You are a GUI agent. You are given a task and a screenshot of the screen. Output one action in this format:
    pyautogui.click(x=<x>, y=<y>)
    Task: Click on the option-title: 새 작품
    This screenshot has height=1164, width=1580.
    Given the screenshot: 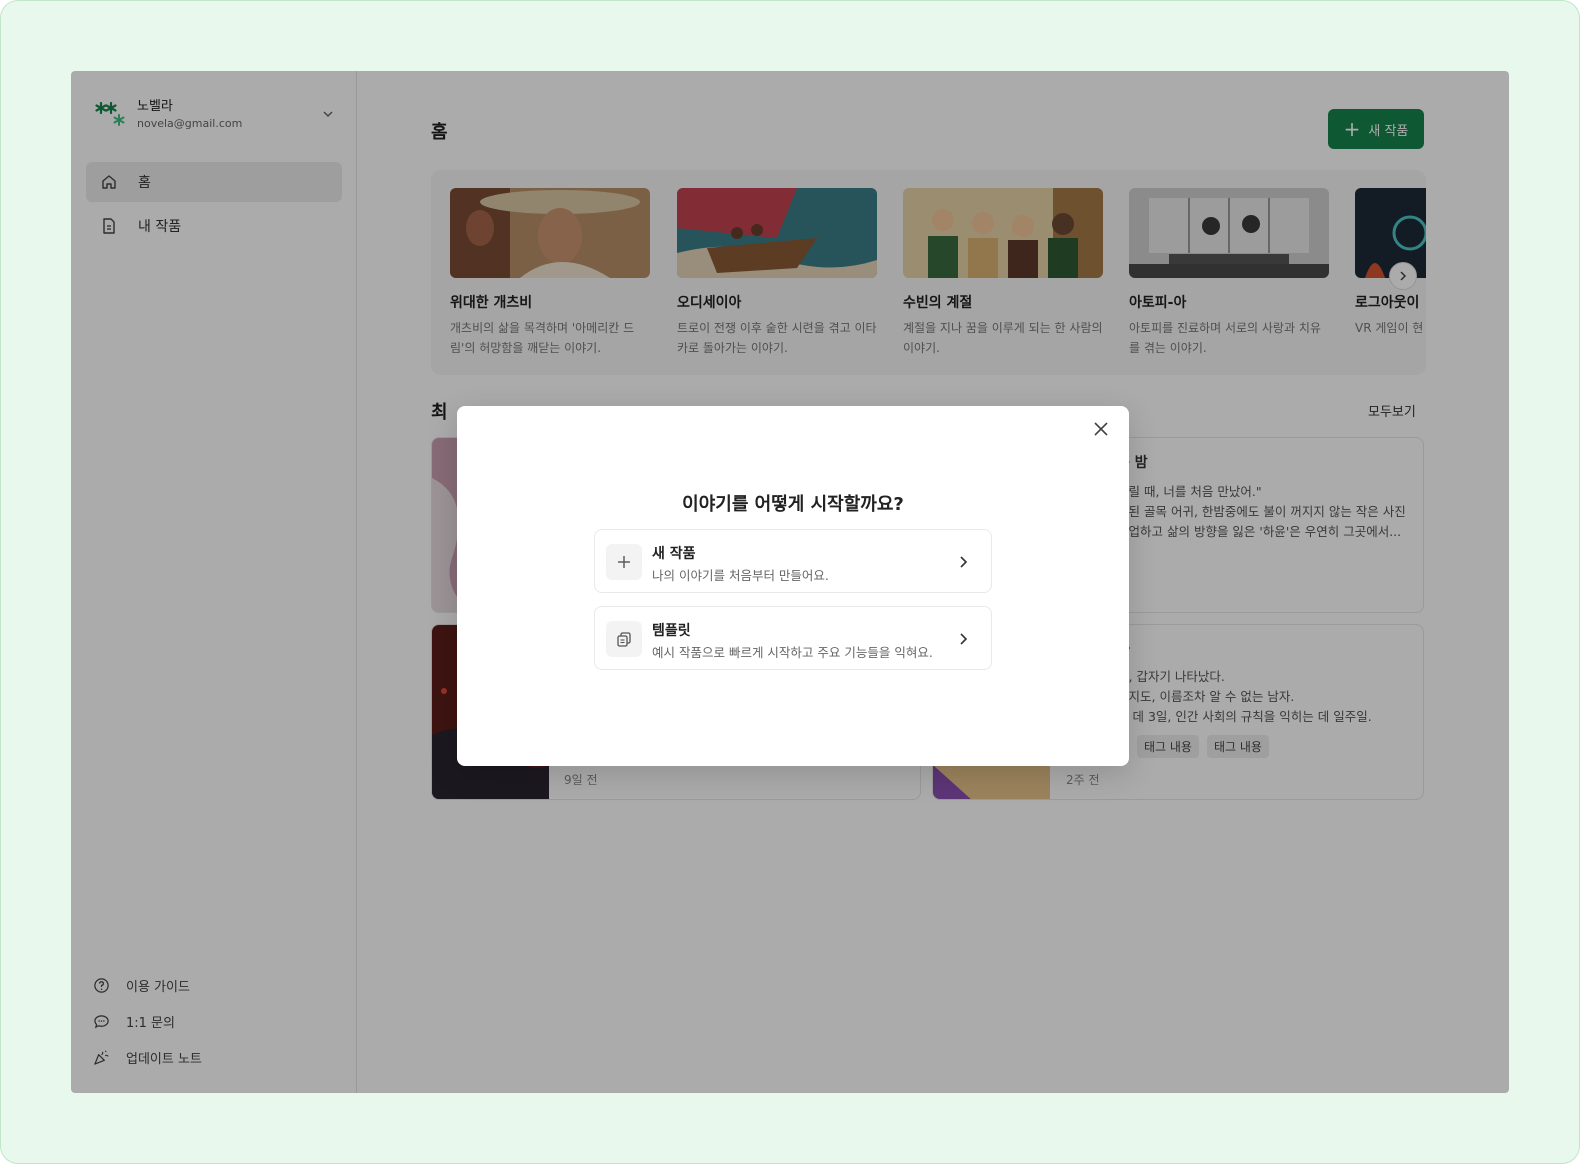 What is the action you would take?
    pyautogui.click(x=674, y=554)
    